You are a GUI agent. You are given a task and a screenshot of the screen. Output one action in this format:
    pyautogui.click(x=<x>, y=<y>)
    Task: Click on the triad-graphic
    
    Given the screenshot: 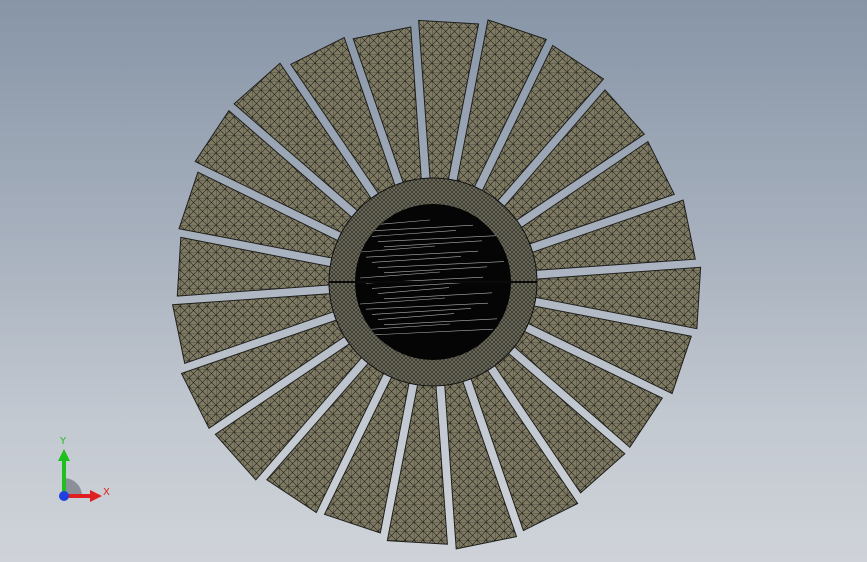 What is the action you would take?
    pyautogui.click(x=80, y=475)
    